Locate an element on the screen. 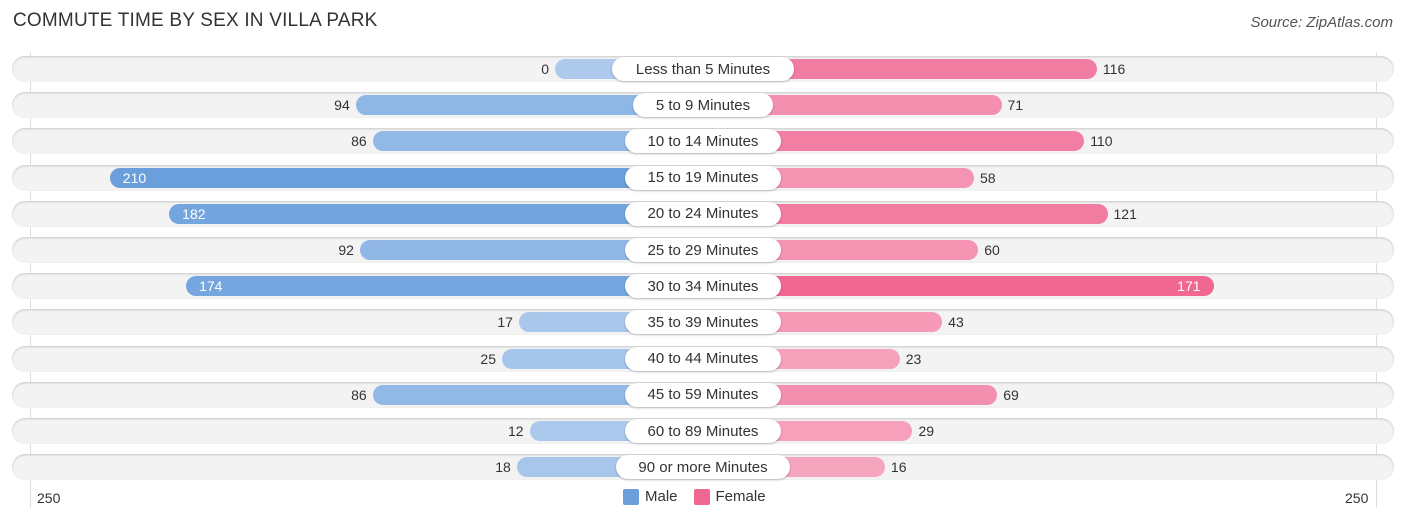  value-label-female: 69 is located at coordinates (1011, 394).